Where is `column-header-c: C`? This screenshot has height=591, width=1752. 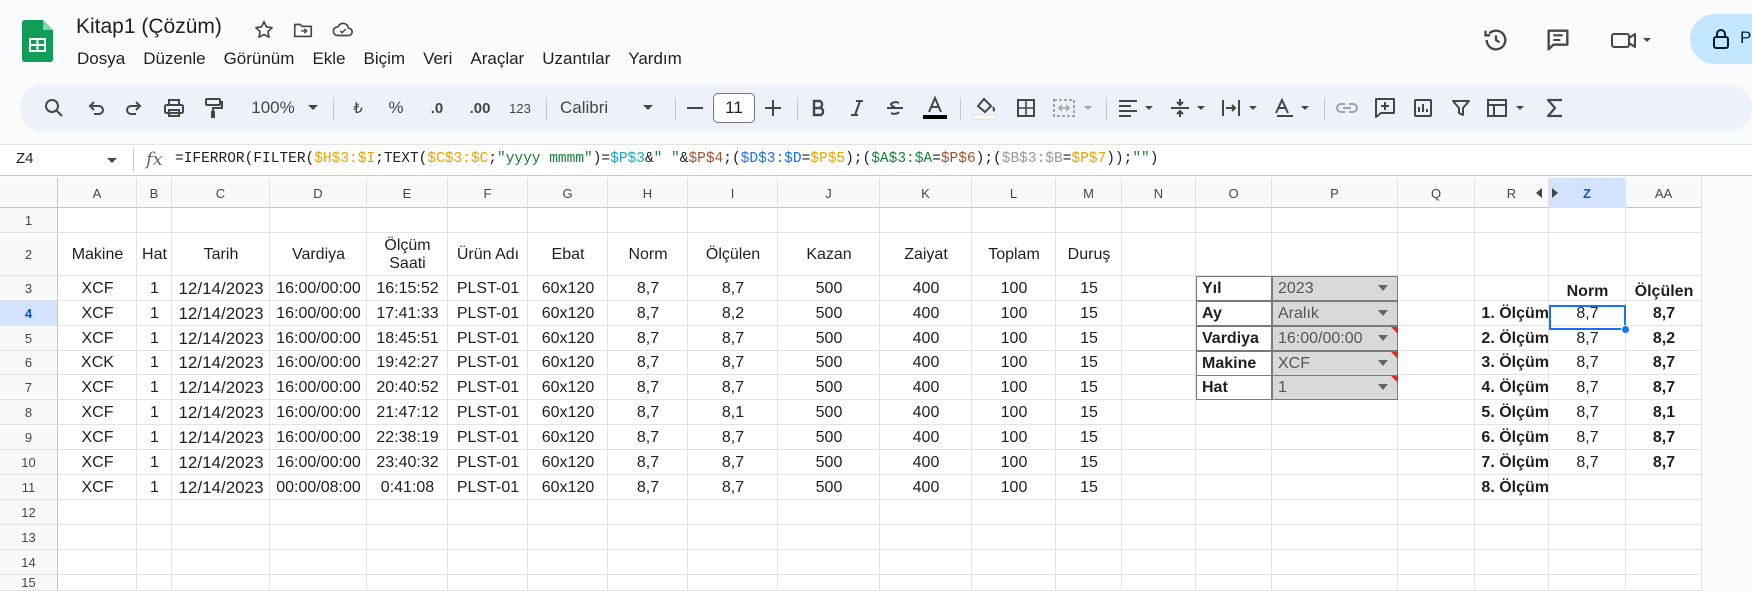
column-header-c: C is located at coordinates (221, 193).